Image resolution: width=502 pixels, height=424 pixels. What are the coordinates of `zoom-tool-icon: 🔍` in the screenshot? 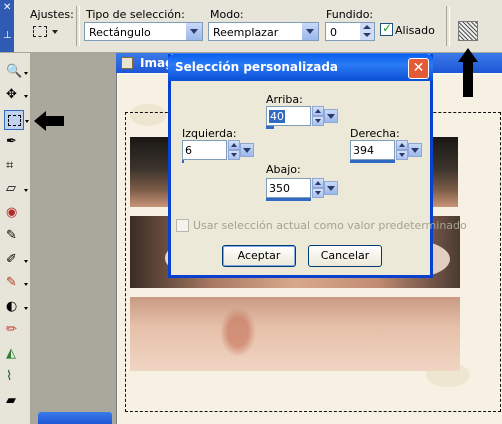 It's located at (14, 71).